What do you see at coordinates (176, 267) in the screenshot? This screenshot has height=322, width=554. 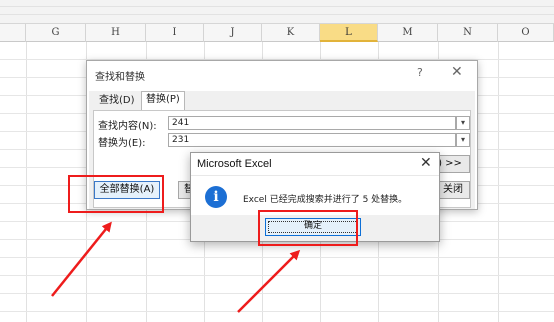 I see `annotation-arrows` at bounding box center [176, 267].